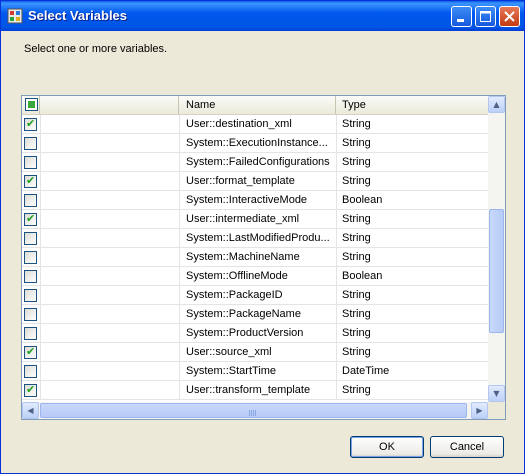 The height and width of the screenshot is (474, 525). What do you see at coordinates (255, 257) in the screenshot?
I see `table-row: System::MachineName String` at bounding box center [255, 257].